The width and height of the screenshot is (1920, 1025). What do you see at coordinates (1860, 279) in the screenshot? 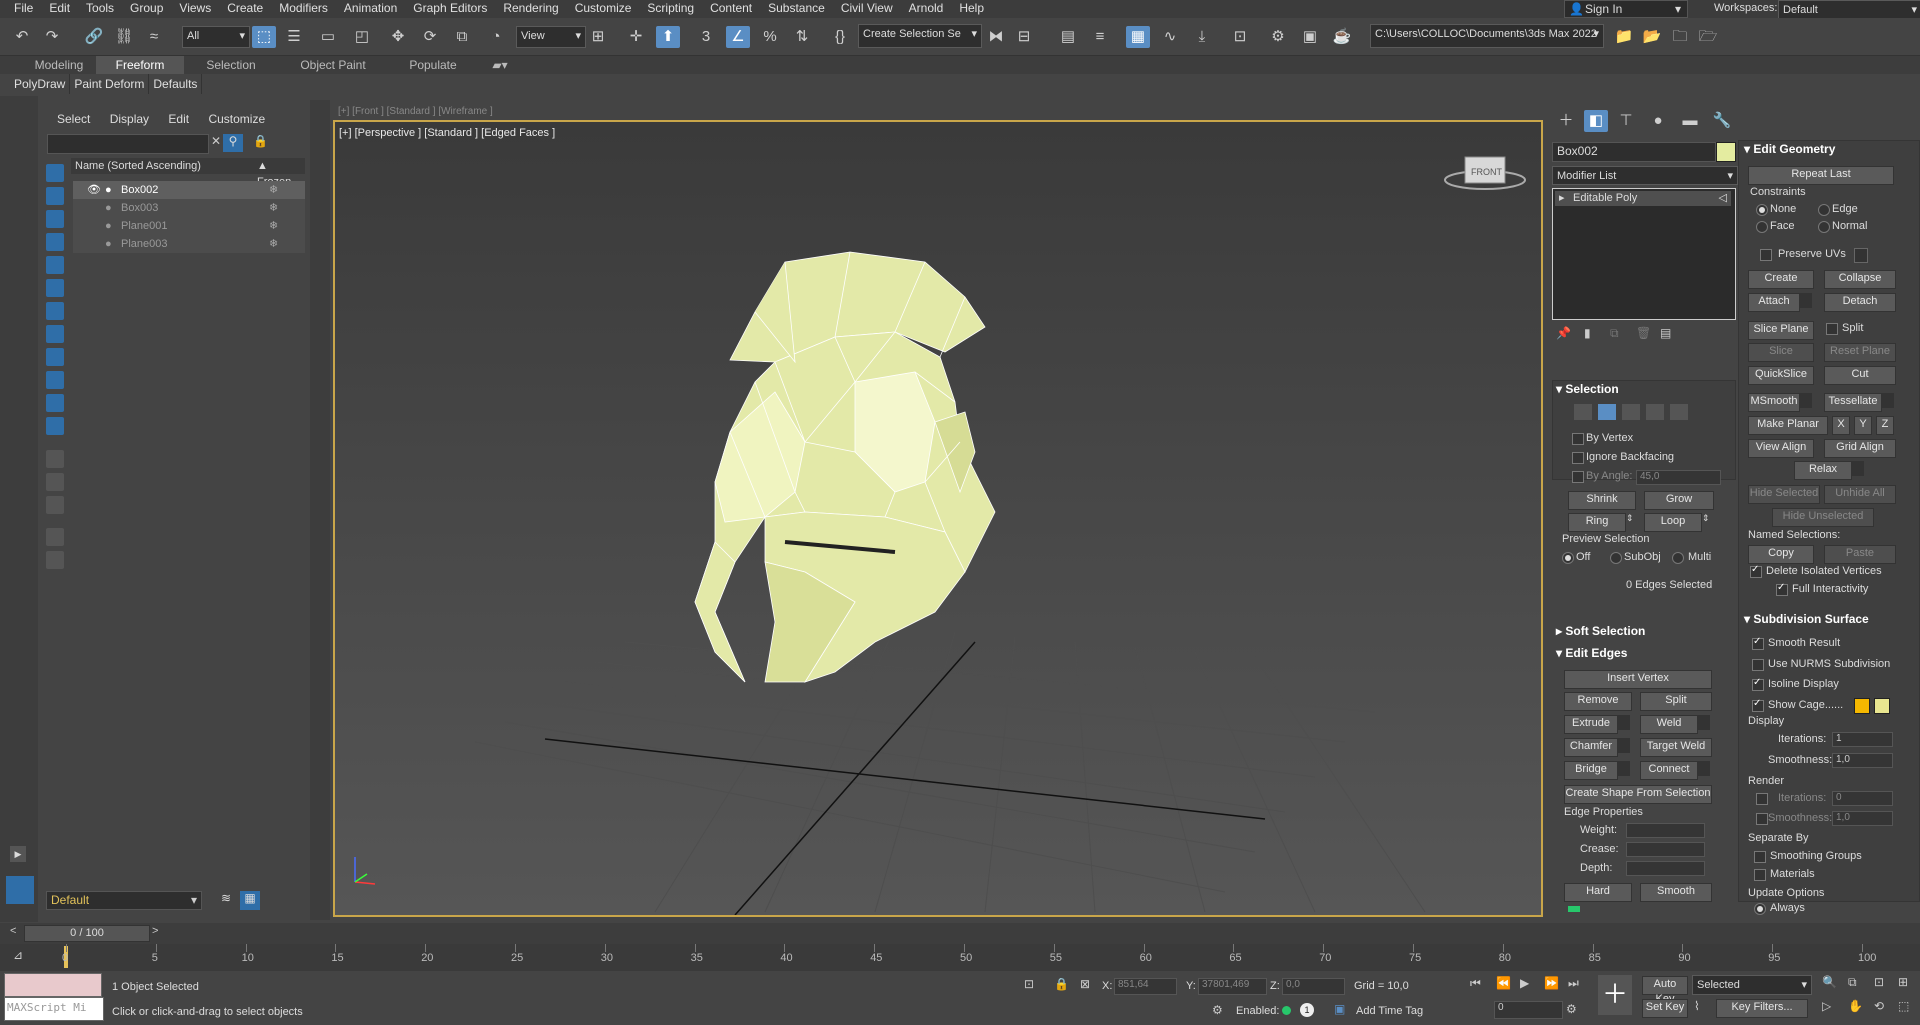
I see `collapse-button: Collapse` at bounding box center [1860, 279].